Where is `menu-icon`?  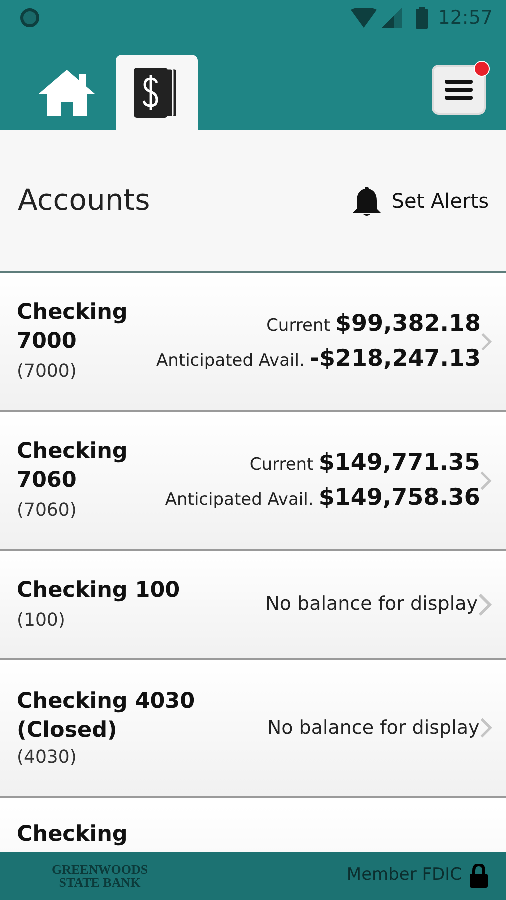
menu-icon is located at coordinates (459, 90).